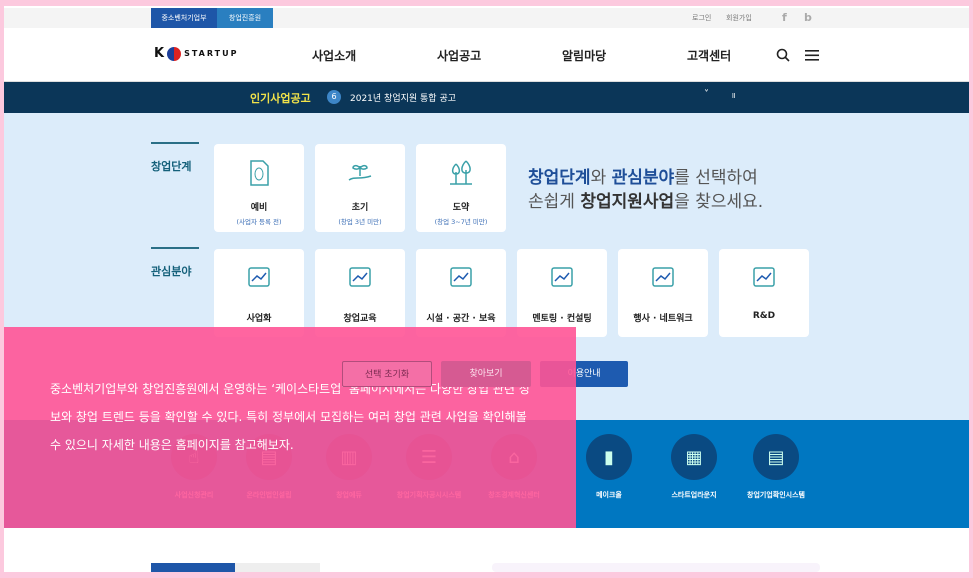 This screenshot has height=578, width=973. I want to click on interest-title: 관심분야, so click(175, 262).